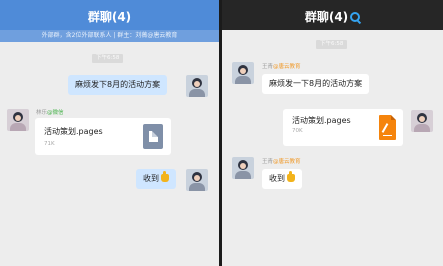 The width and height of the screenshot is (443, 266). I want to click on chat-title-text: 群聊(4), so click(326, 17).